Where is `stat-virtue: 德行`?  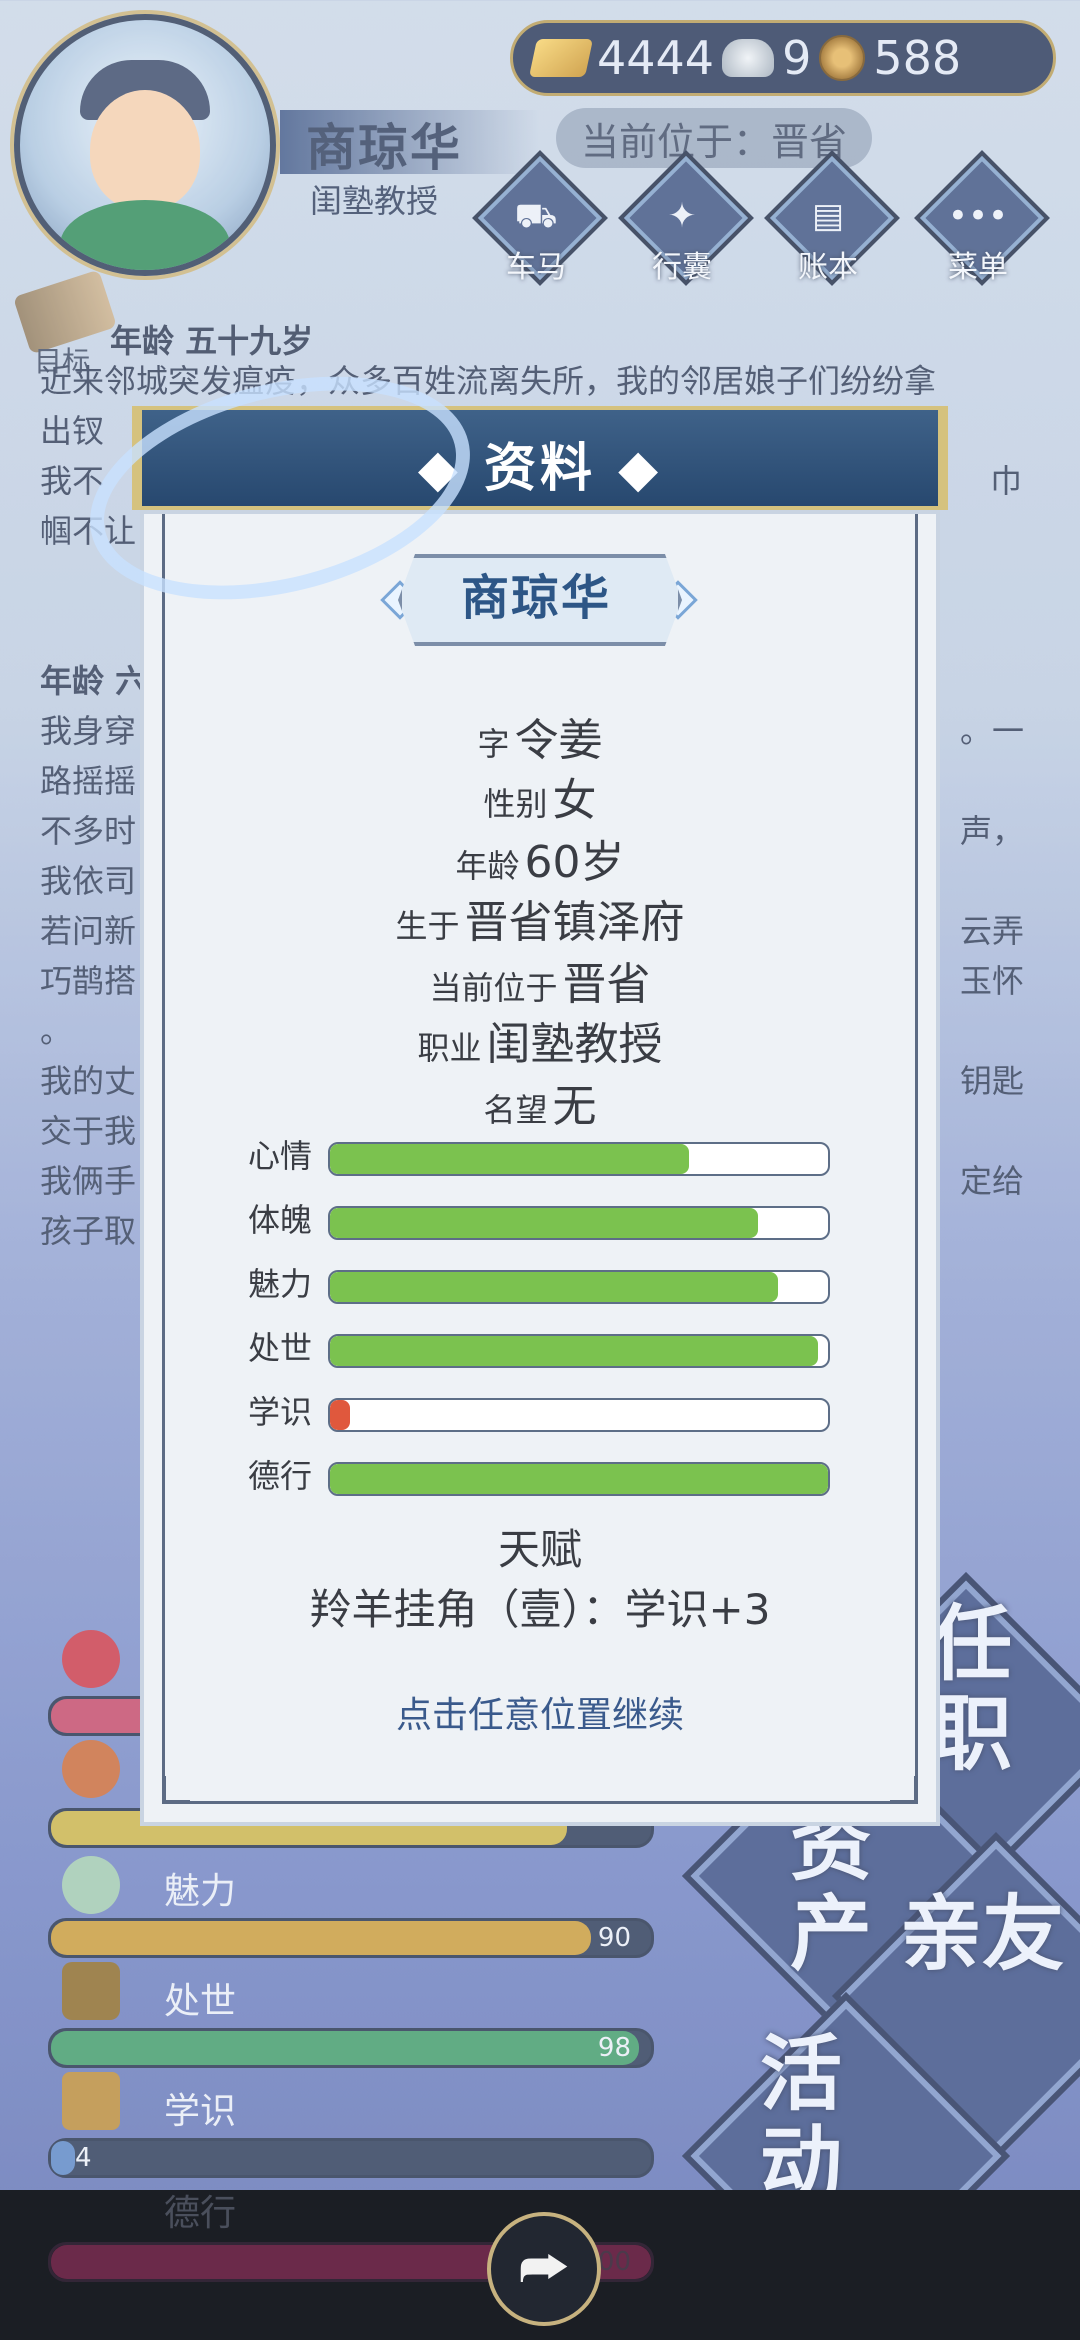
stat-virtue: 德行 is located at coordinates (543, 1476).